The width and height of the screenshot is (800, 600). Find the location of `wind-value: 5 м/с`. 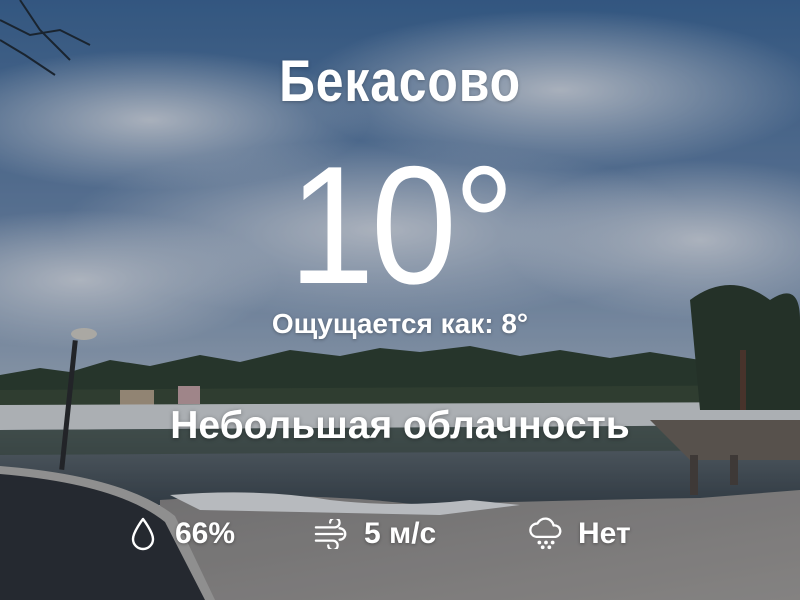

wind-value: 5 м/с is located at coordinates (400, 533).